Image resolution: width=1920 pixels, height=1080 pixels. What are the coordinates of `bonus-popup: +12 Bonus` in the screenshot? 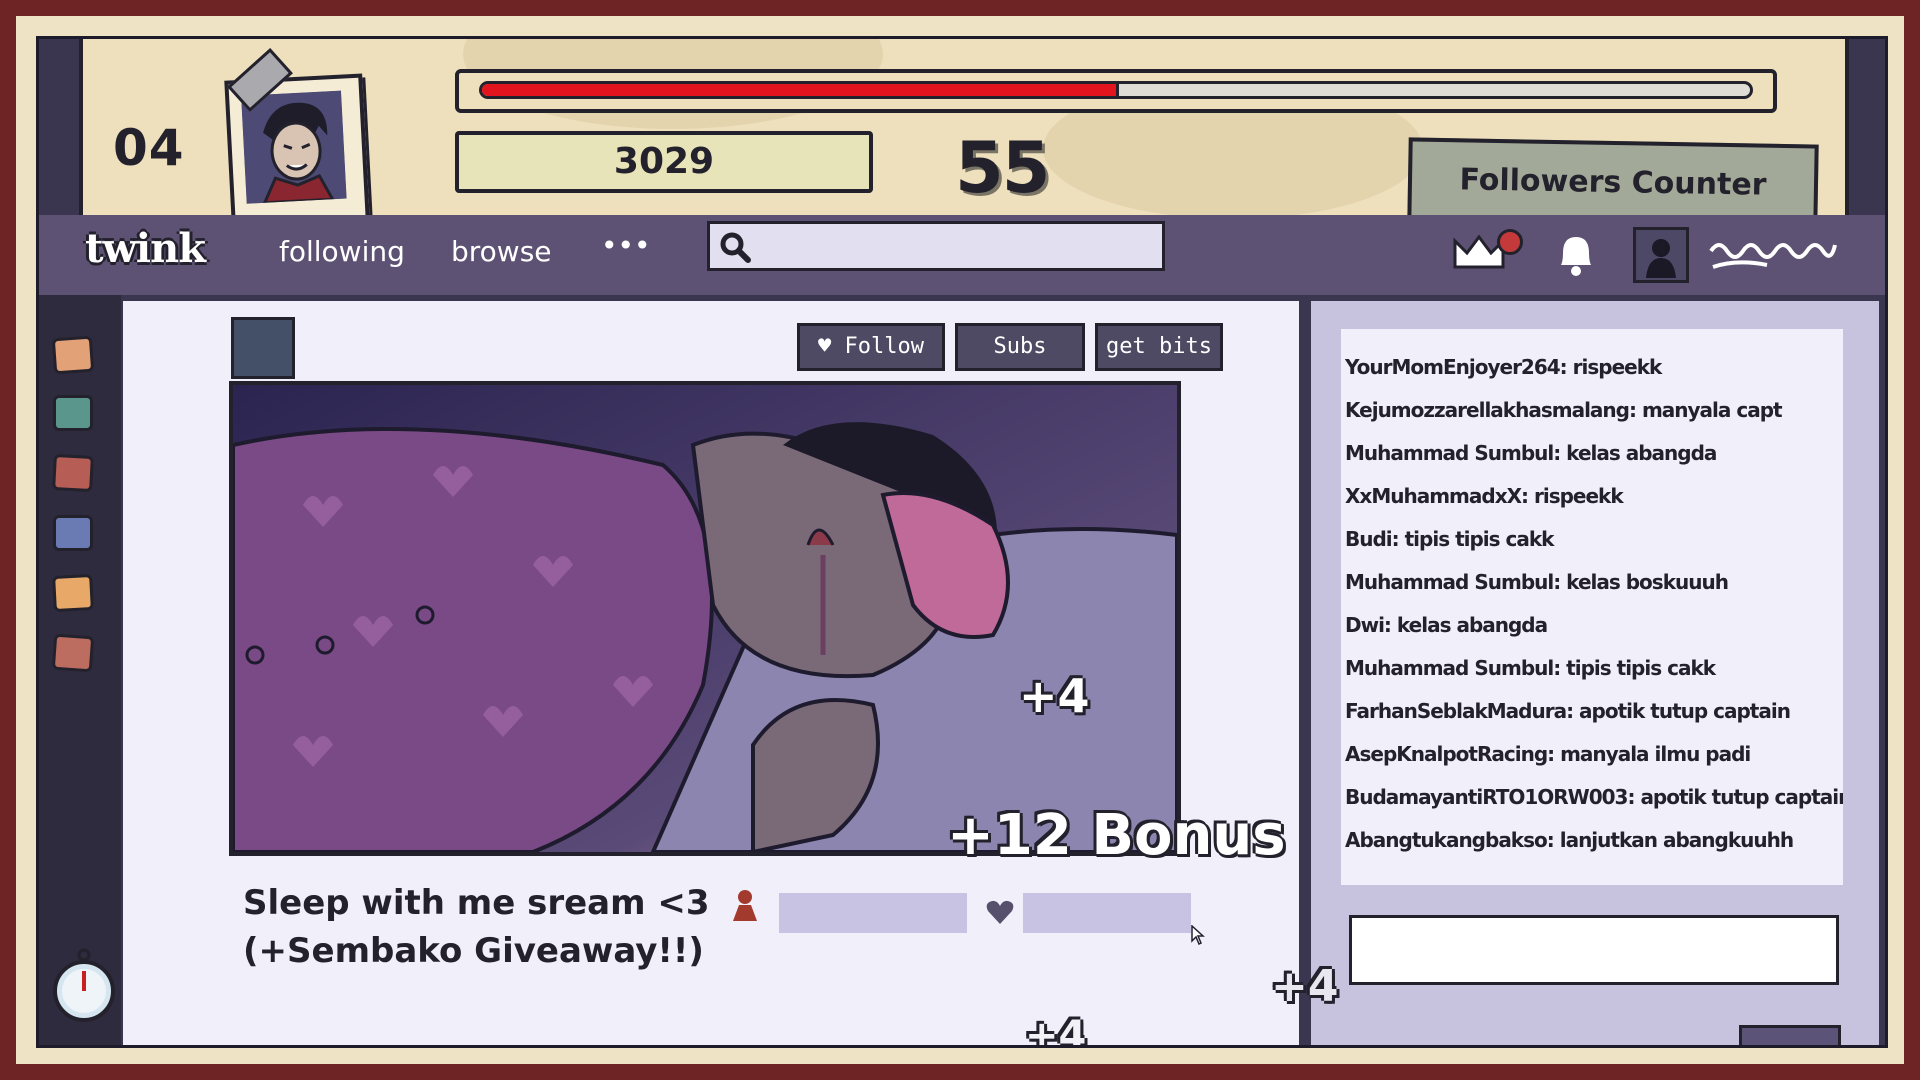 It's located at (1116, 835).